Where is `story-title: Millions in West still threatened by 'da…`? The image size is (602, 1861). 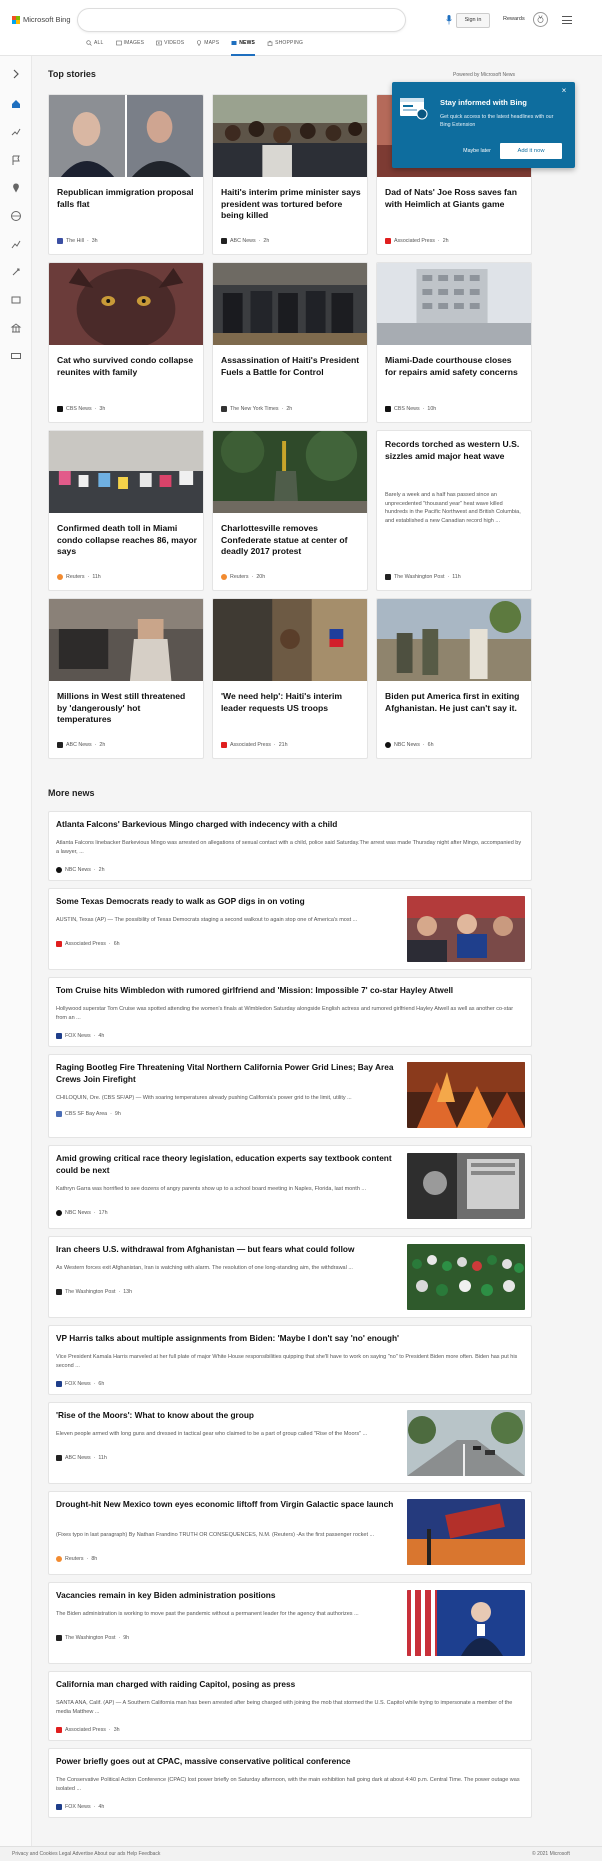 story-title: Millions in West still threatened by 'da… is located at coordinates (127, 708).